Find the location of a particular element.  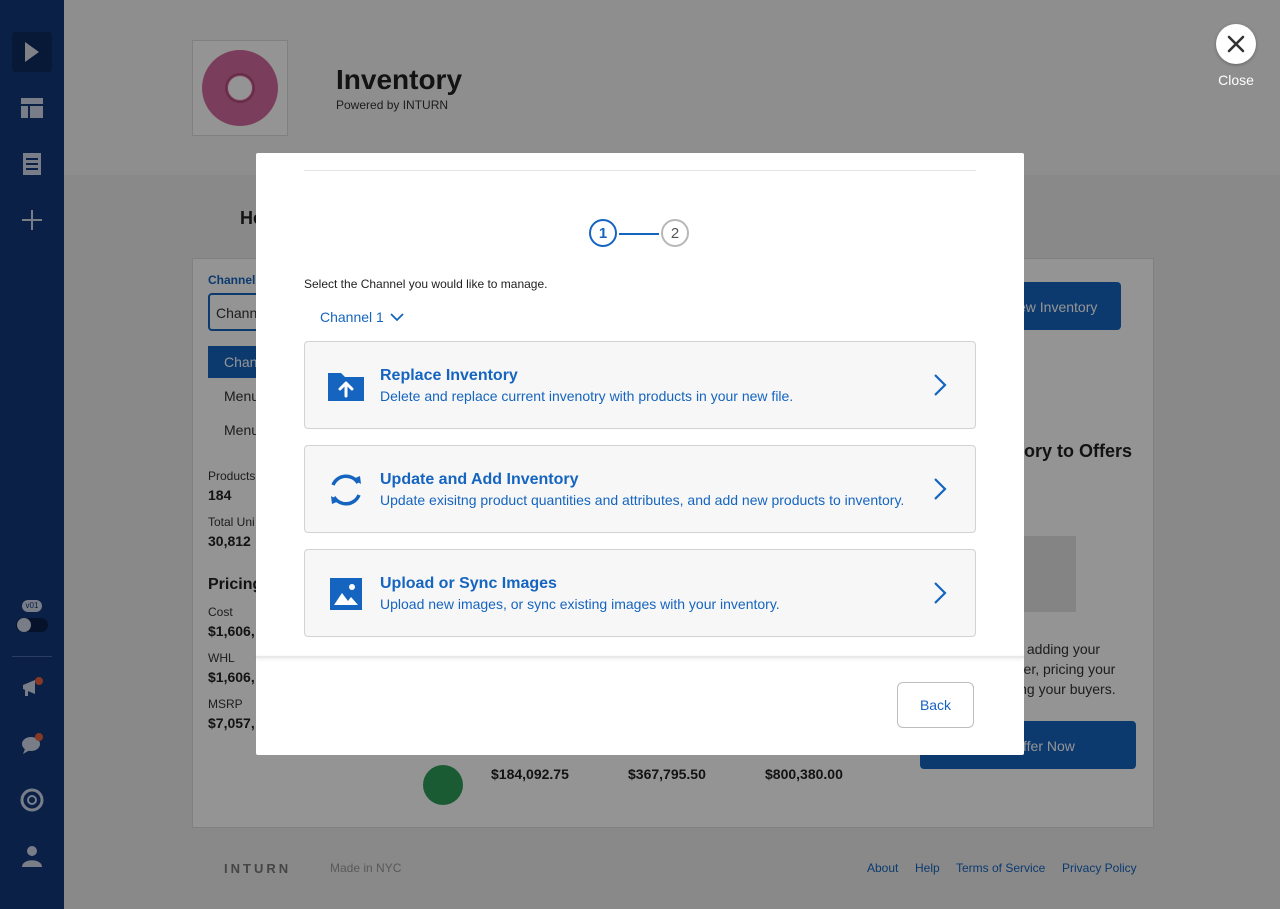

option-title: Replace Inventory is located at coordinates (449, 375).